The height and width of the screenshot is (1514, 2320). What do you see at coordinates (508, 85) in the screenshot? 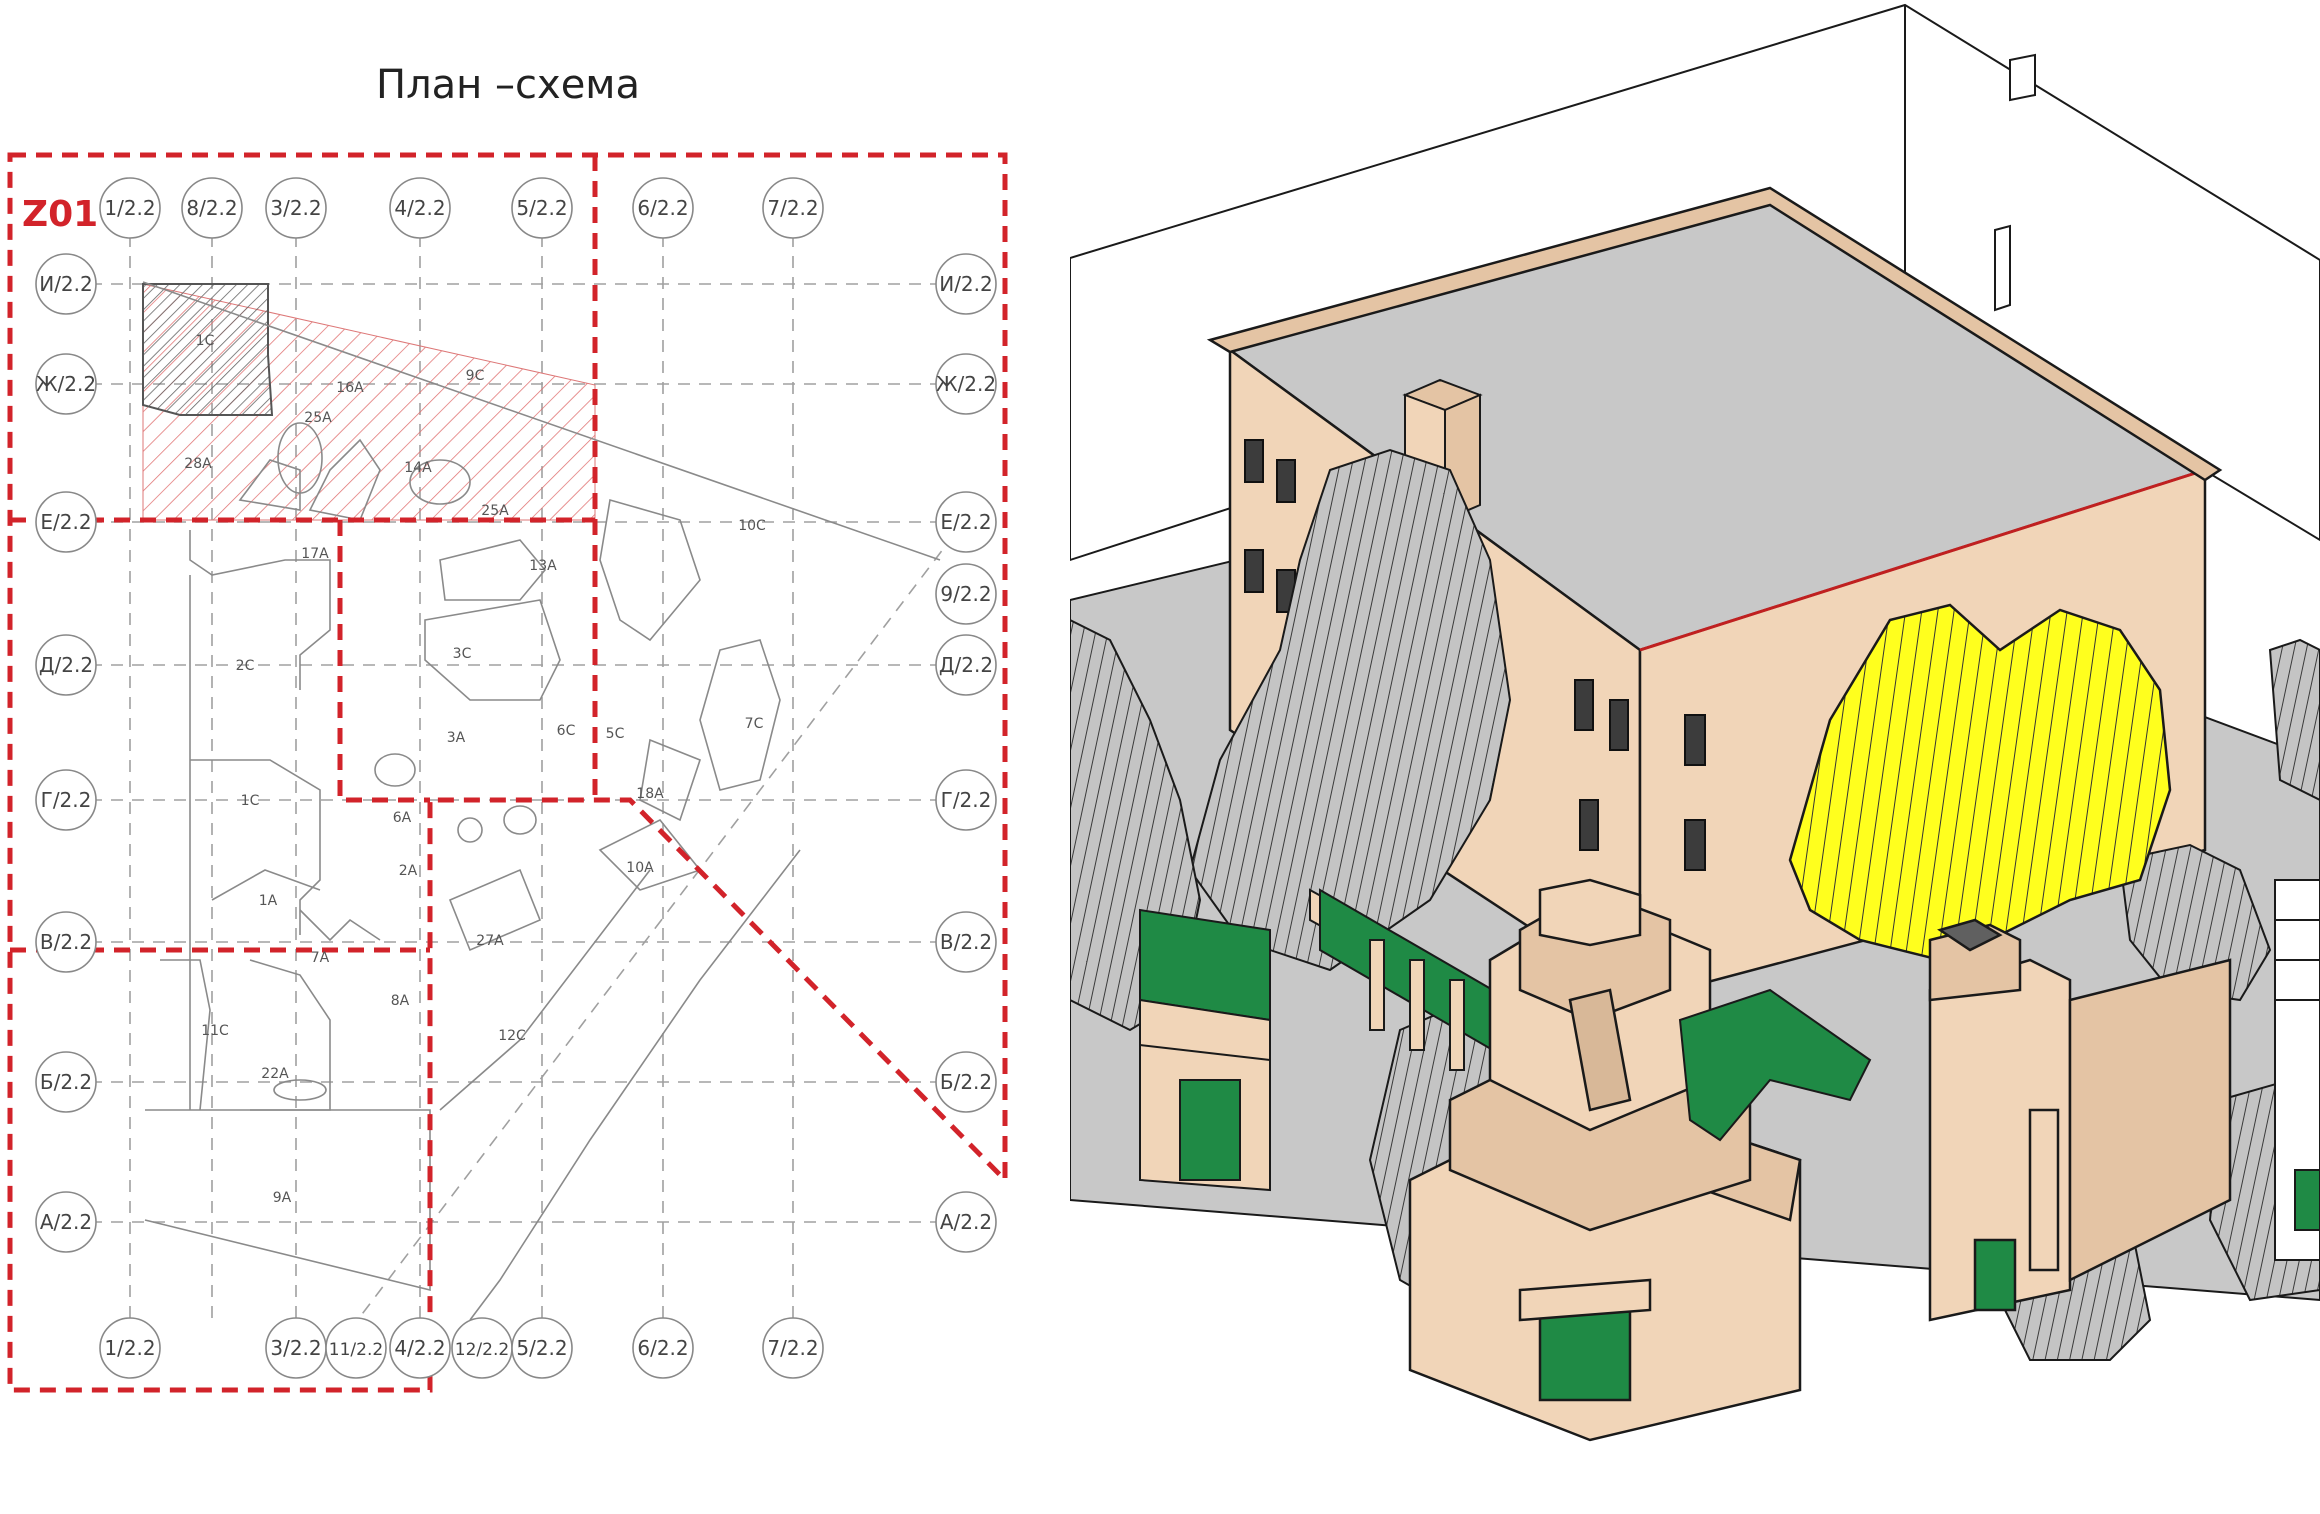
I see `plan-title: План –схема` at bounding box center [508, 85].